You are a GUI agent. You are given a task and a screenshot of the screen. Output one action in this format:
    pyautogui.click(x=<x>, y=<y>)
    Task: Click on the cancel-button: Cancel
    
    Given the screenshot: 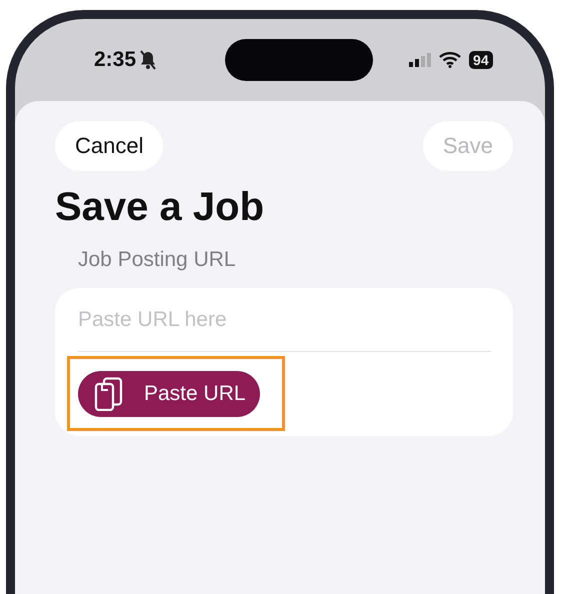 What is the action you would take?
    pyautogui.click(x=109, y=146)
    